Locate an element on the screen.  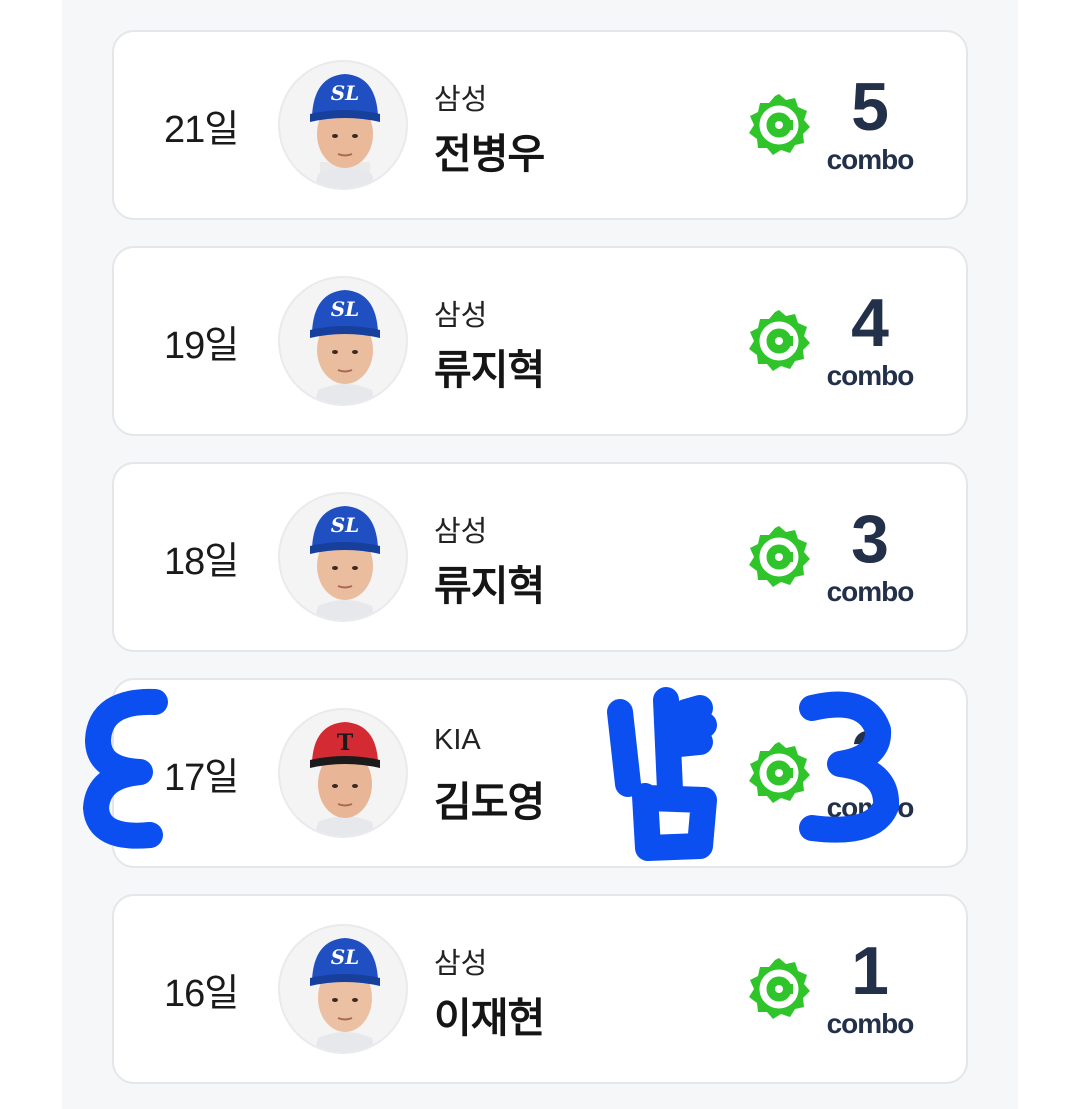
day-label: 21일 is located at coordinates (201, 129).